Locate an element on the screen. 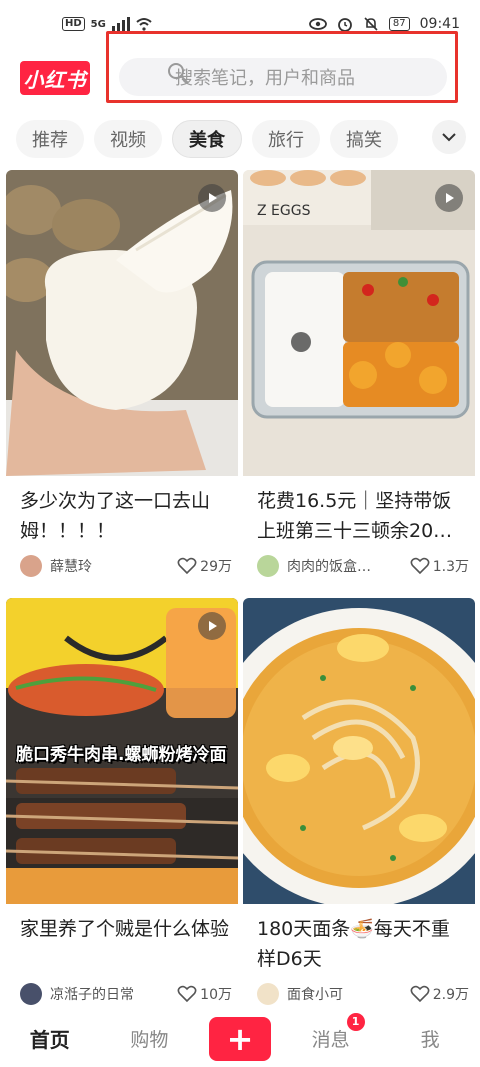  nav-messages: 消息 1 is located at coordinates (331, 1032).